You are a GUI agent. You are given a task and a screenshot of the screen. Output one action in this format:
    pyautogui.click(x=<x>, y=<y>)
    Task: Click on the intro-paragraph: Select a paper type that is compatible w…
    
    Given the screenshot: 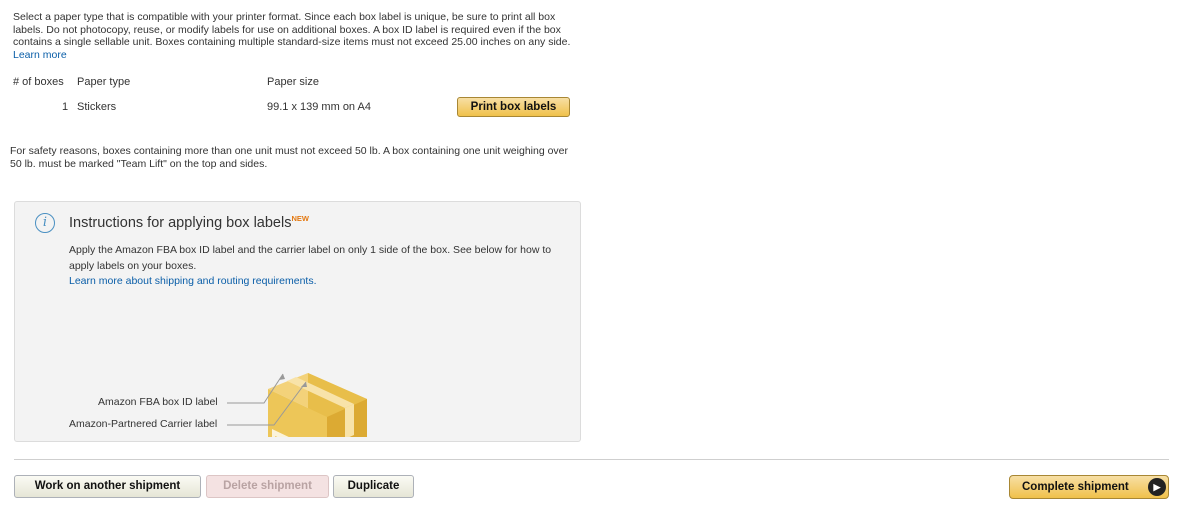 What is the action you would take?
    pyautogui.click(x=292, y=29)
    